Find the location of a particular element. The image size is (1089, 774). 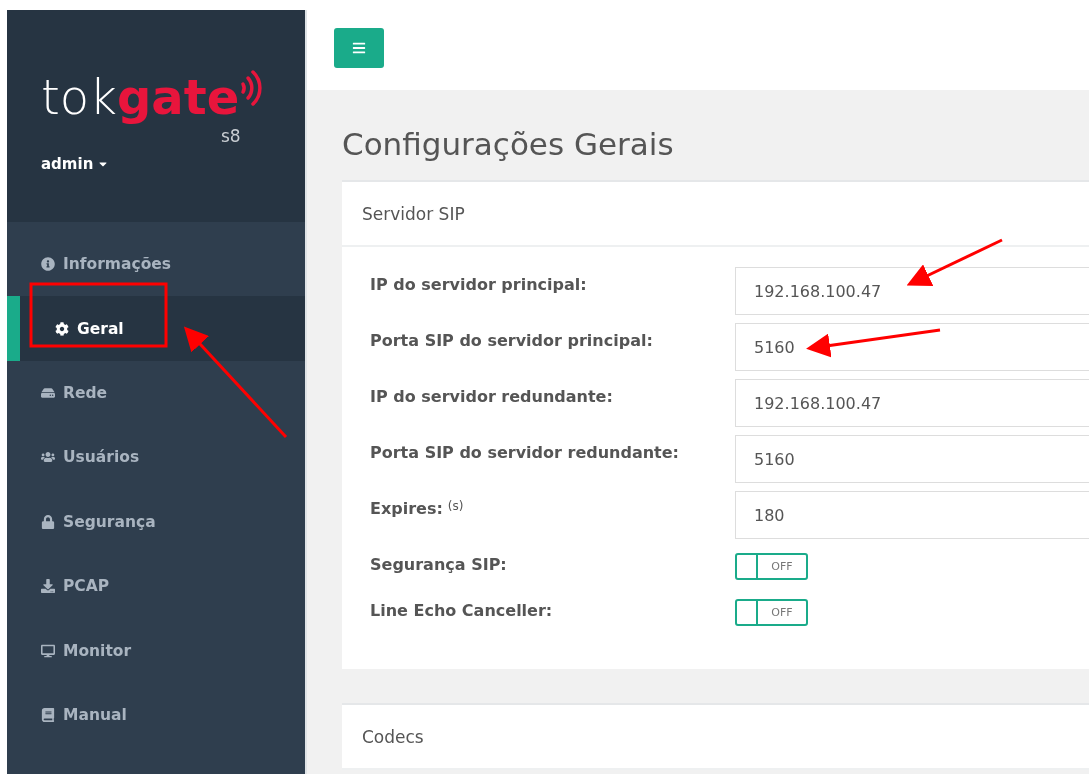

users-icon is located at coordinates (48, 457).